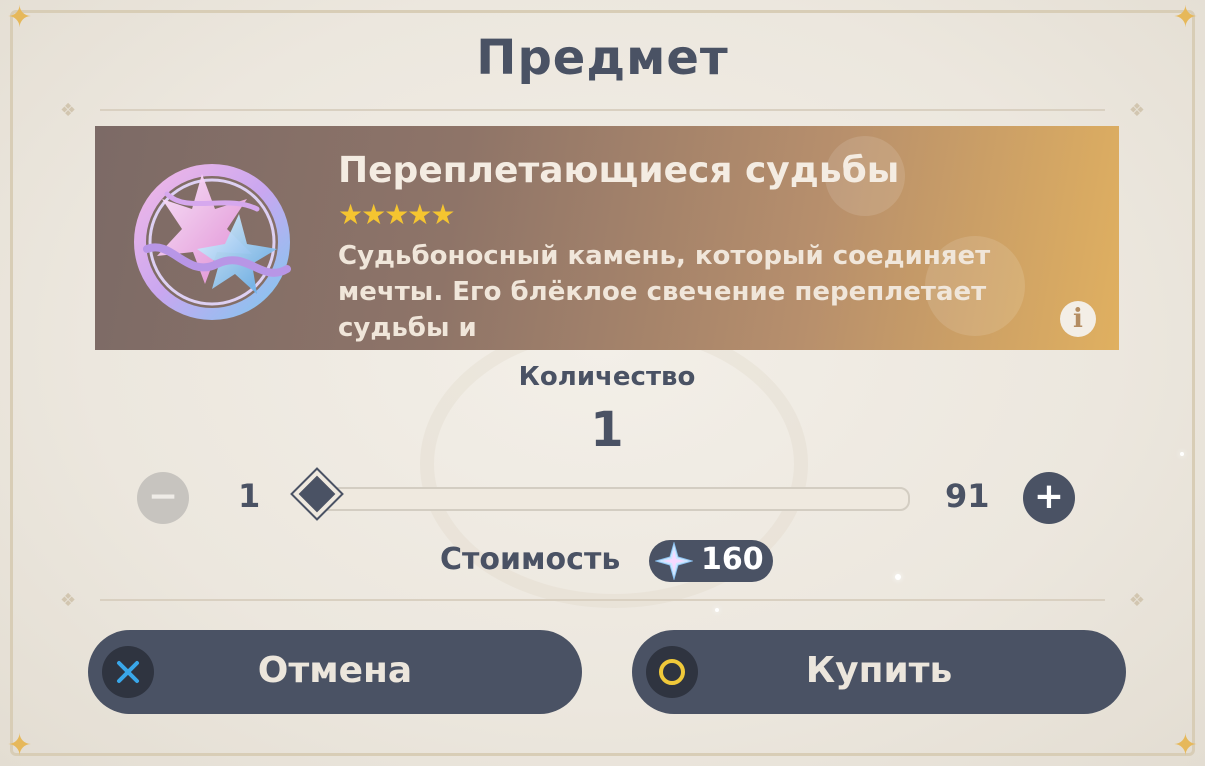 The image size is (1205, 766). I want to click on quantity-min: 1, so click(249, 496).